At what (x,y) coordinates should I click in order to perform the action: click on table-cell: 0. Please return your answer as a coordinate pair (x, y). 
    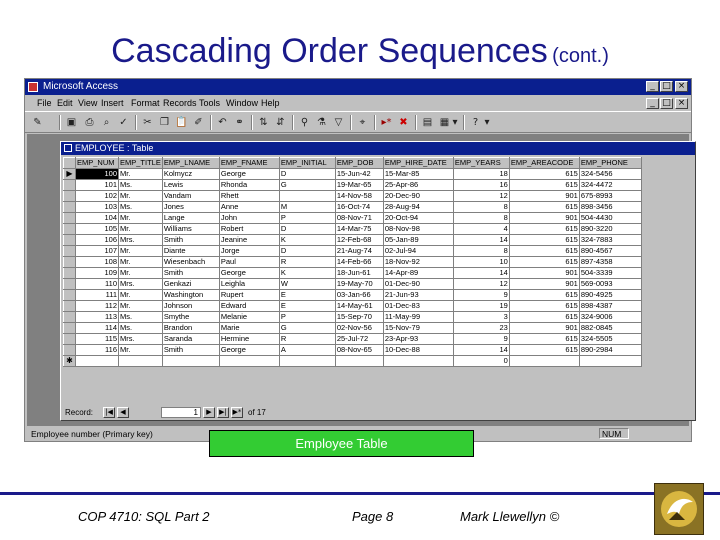
    Looking at the image, I should click on (481, 361).